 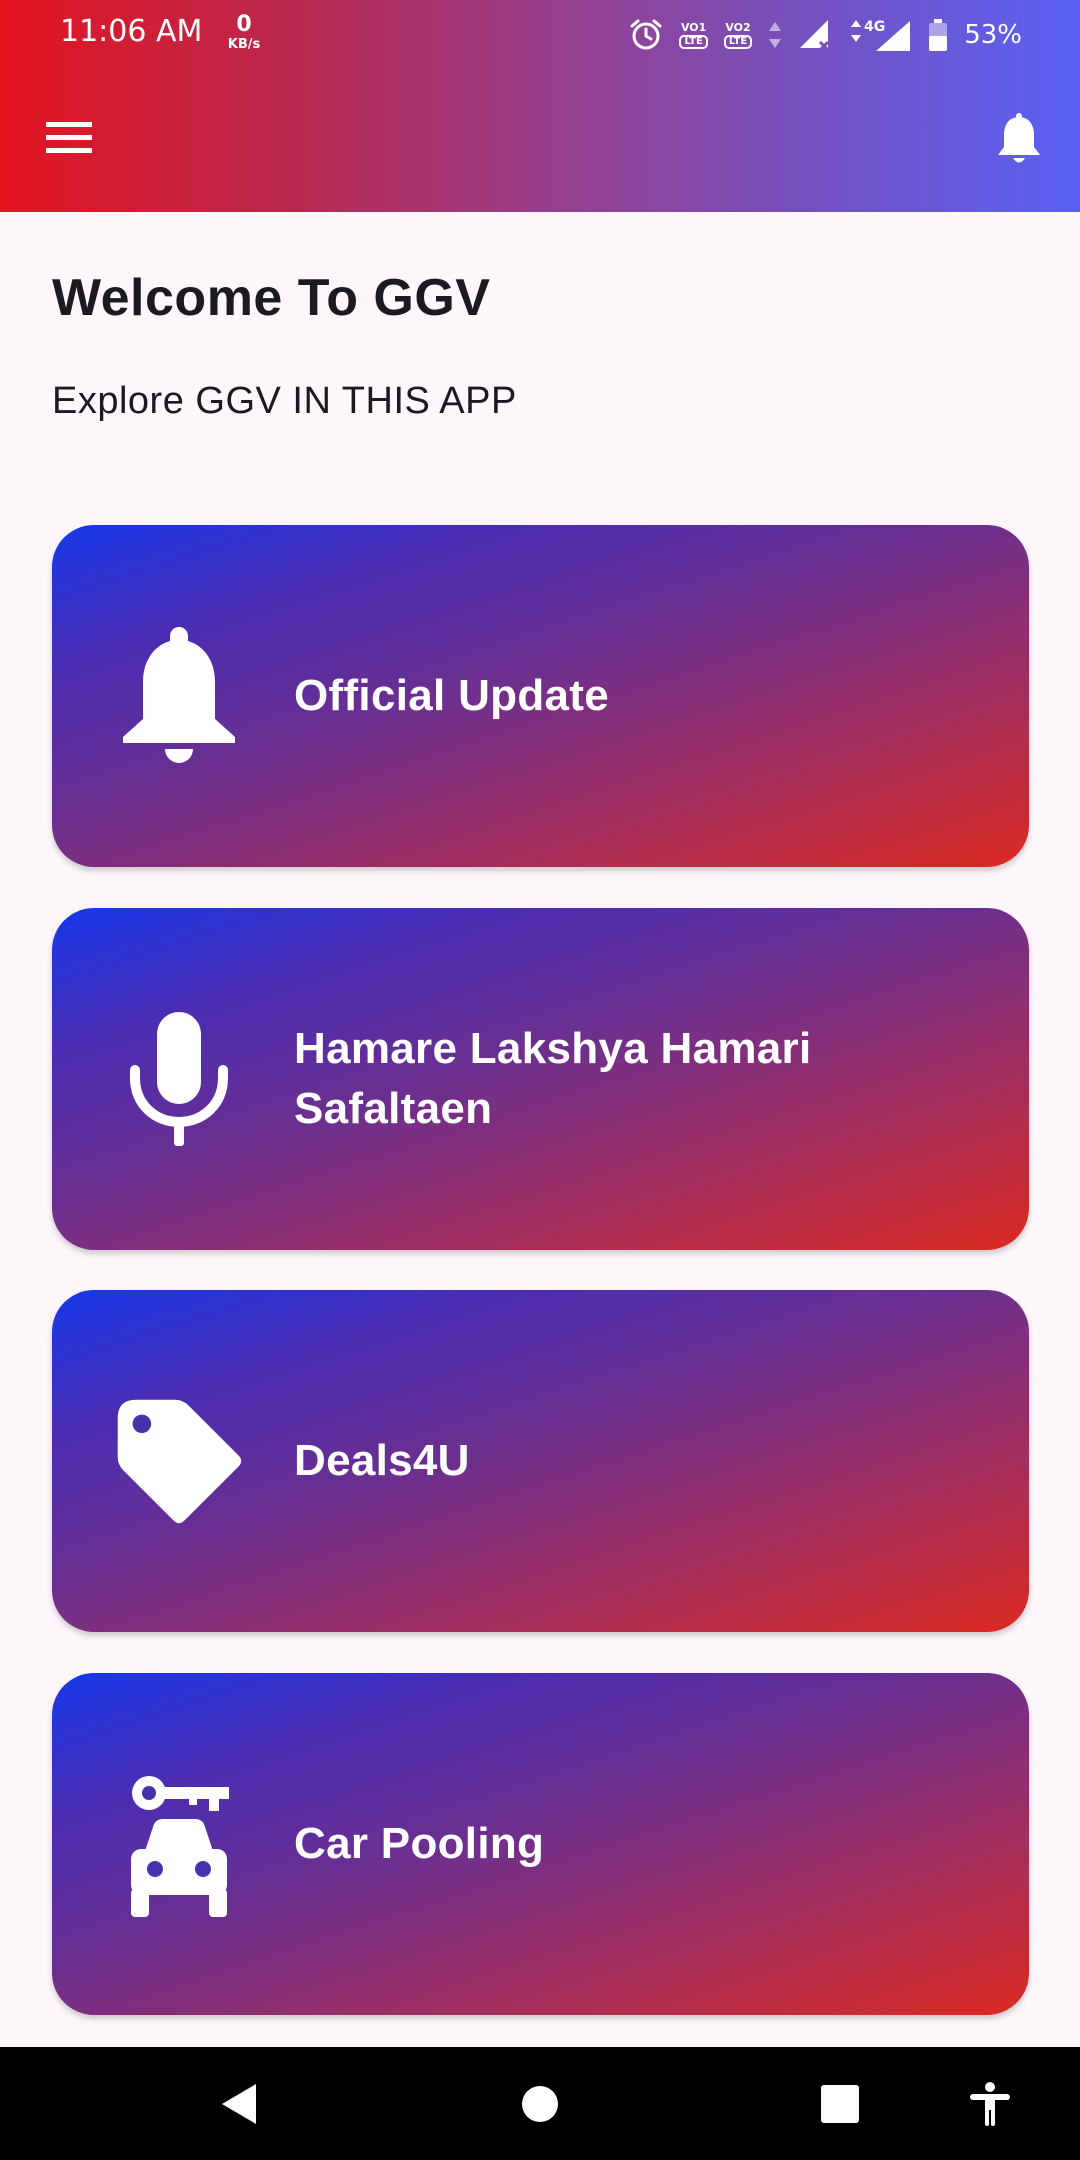 What do you see at coordinates (816, 35) in the screenshot?
I see `signal-sim1-icon` at bounding box center [816, 35].